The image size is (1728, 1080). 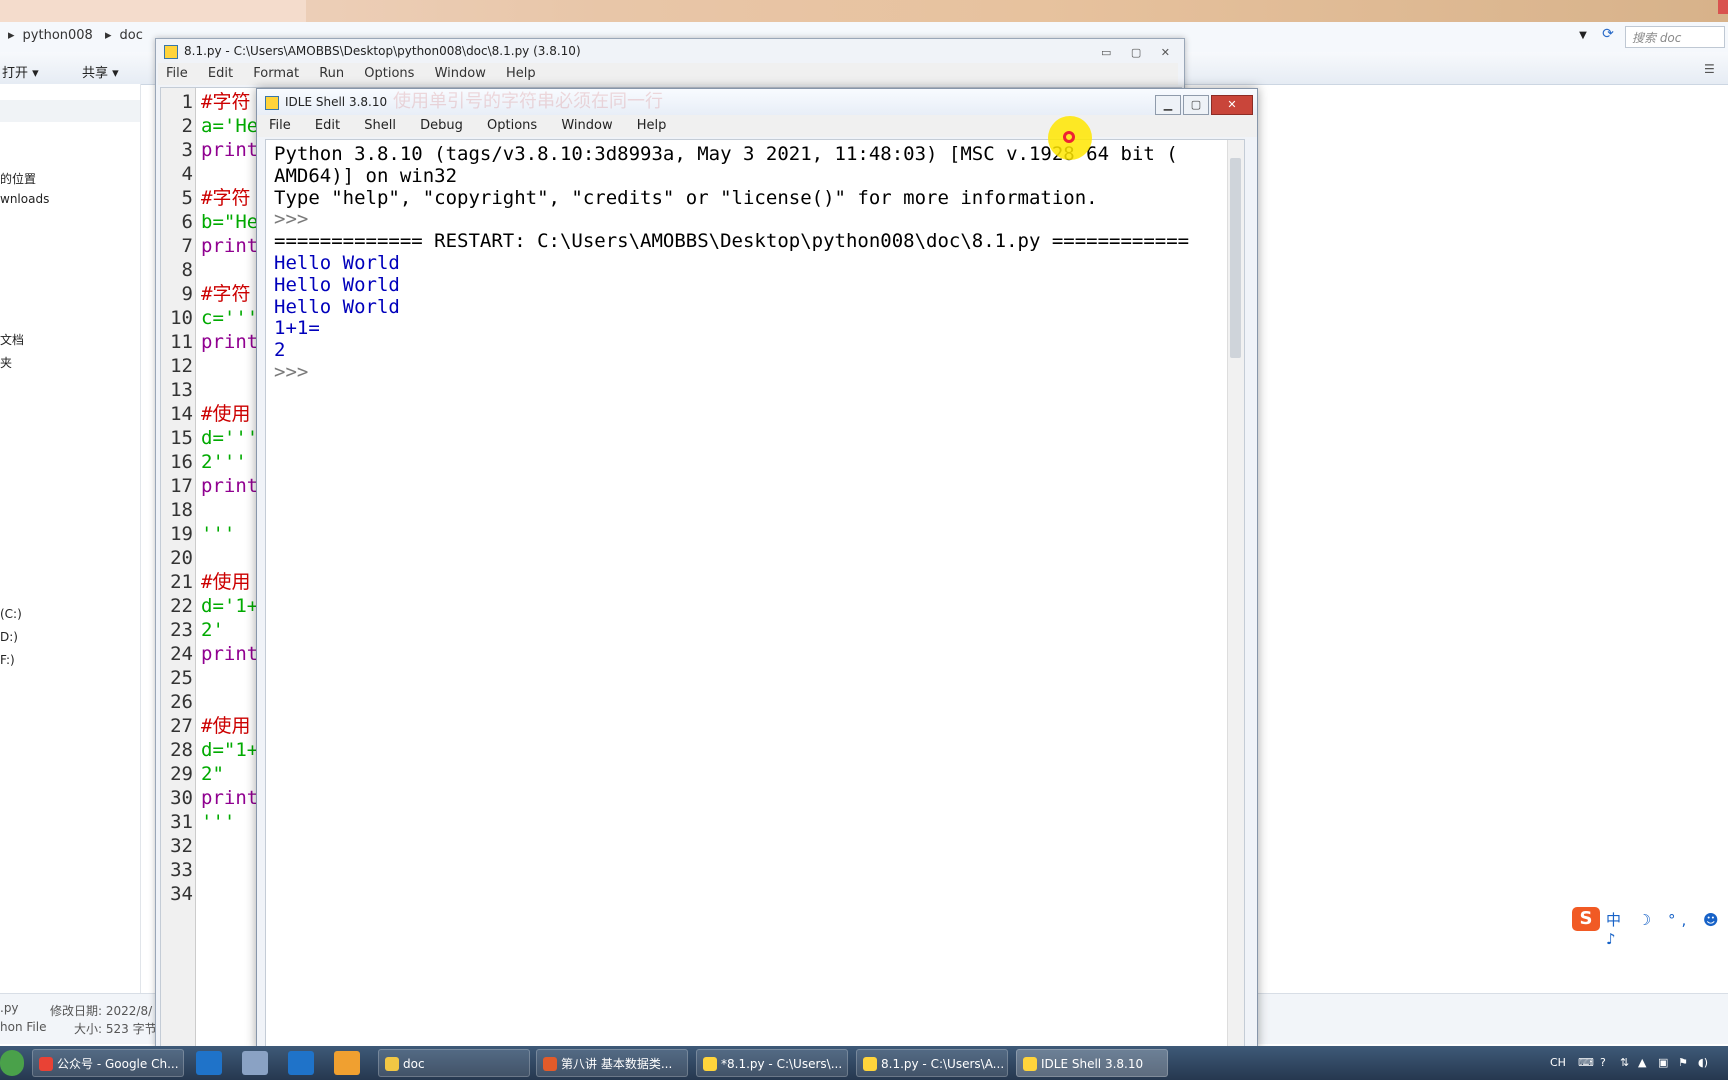 I want to click on shell-title-bar: IDLE Shell 3.8.10 使用单引号的字符串必须在同一行 ▁ ▢ ✕, so click(x=757, y=102).